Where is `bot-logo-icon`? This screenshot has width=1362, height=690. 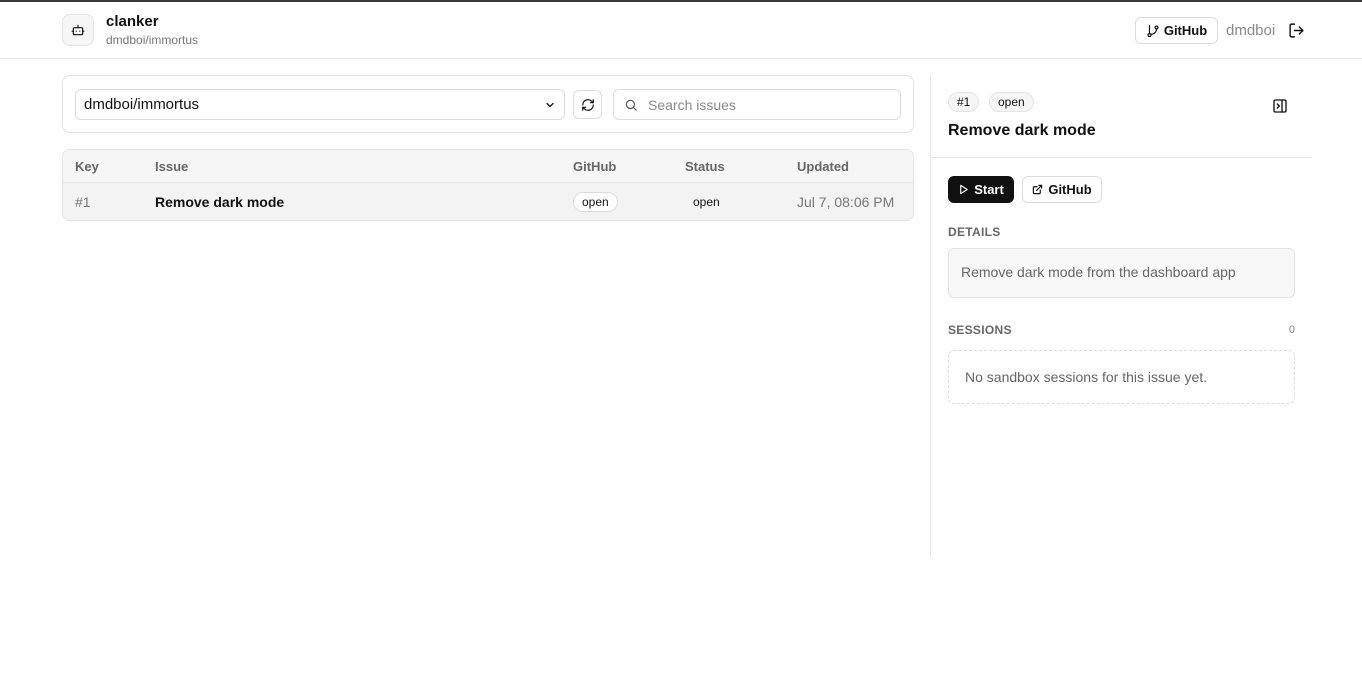
bot-logo-icon is located at coordinates (78, 30).